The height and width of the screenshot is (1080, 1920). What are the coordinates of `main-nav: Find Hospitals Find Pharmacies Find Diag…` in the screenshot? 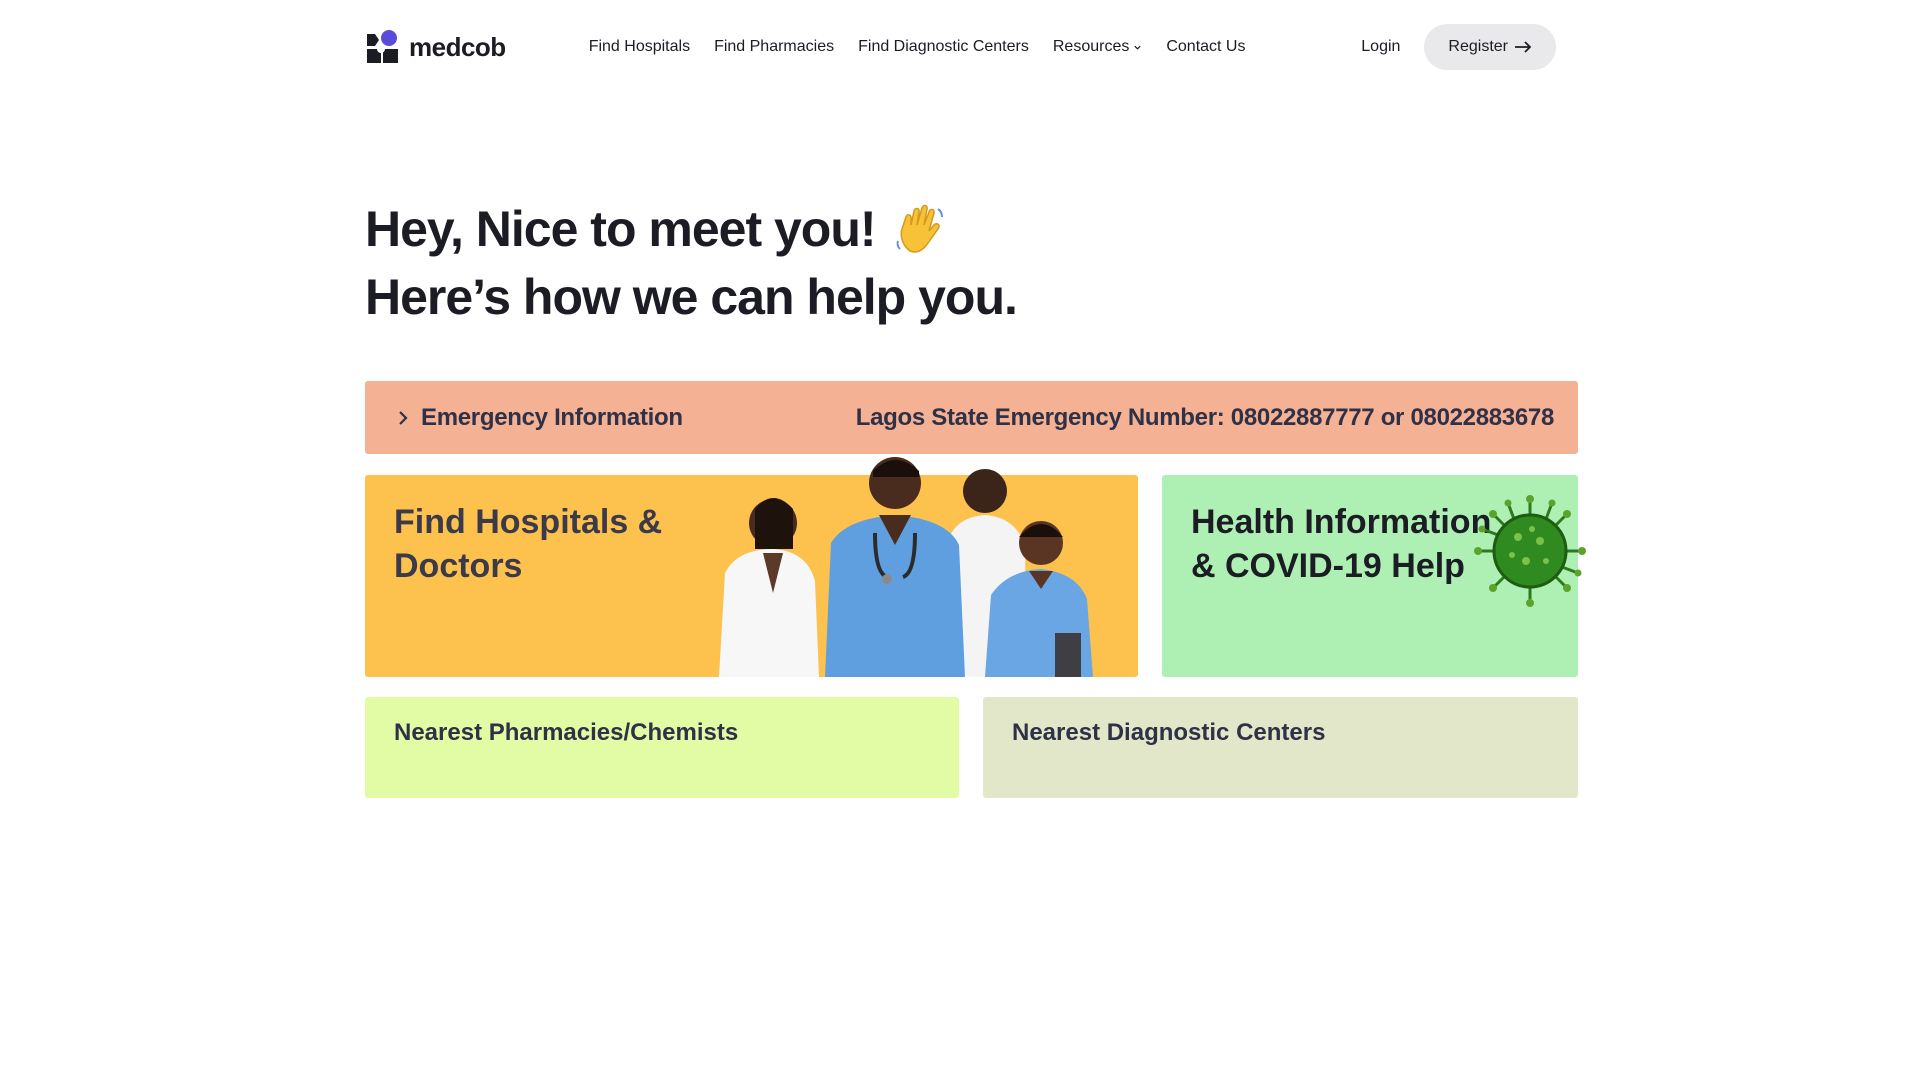 It's located at (917, 47).